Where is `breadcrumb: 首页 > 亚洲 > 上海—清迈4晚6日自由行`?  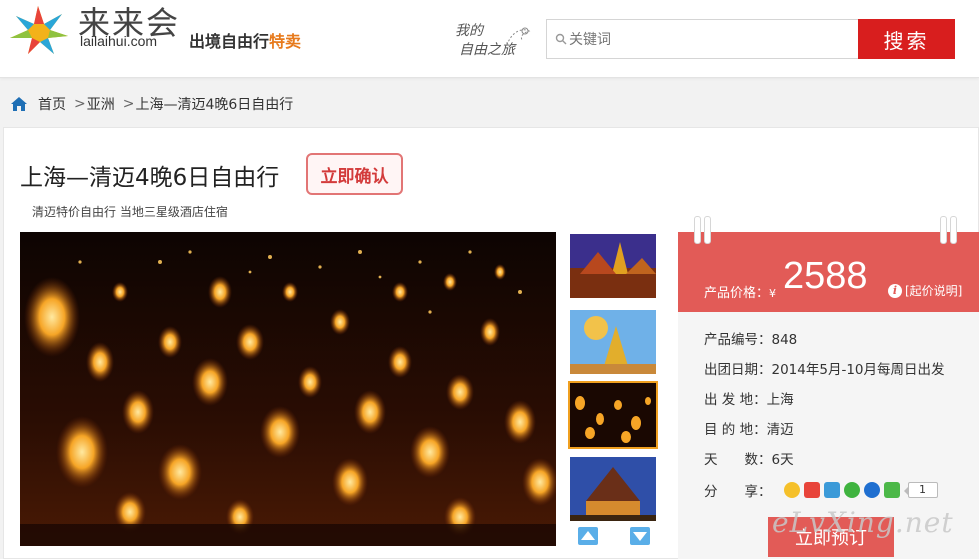 breadcrumb: 首页 > 亚洲 > 上海—清迈4晚6日自由行 is located at coordinates (151, 104).